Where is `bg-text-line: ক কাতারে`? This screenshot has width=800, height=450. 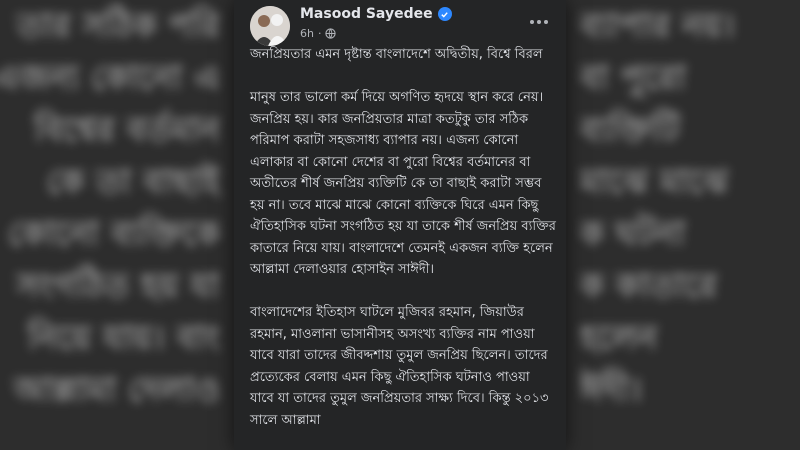 bg-text-line: ক কাতারে is located at coordinates (649, 286).